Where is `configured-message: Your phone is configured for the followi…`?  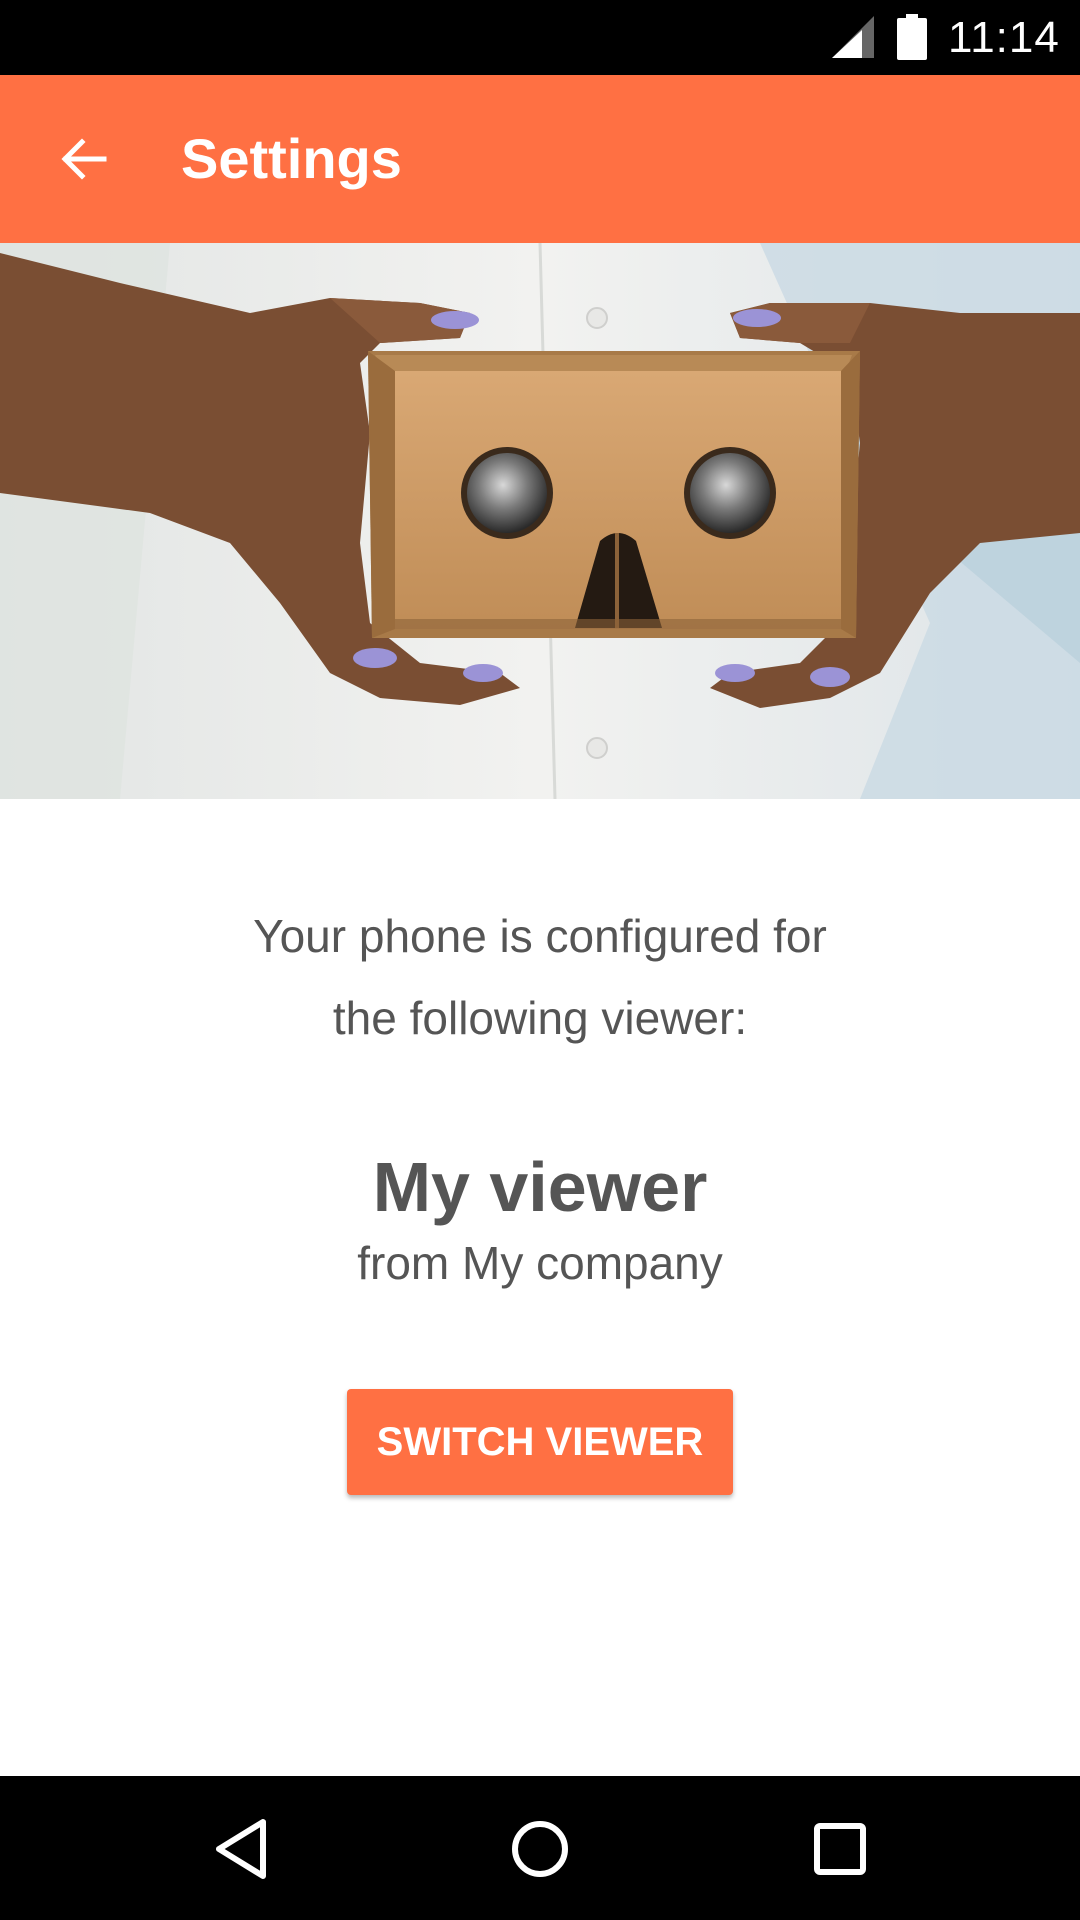 configured-message: Your phone is configured for the followi… is located at coordinates (540, 977).